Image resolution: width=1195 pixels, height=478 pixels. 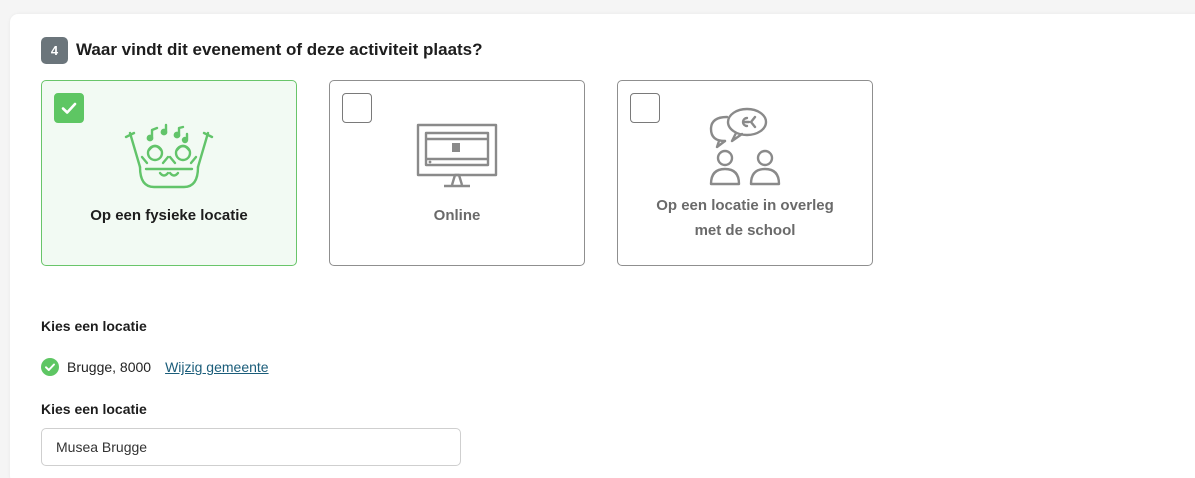 I want to click on chosen-city: Brugge, 8000, so click(x=109, y=367).